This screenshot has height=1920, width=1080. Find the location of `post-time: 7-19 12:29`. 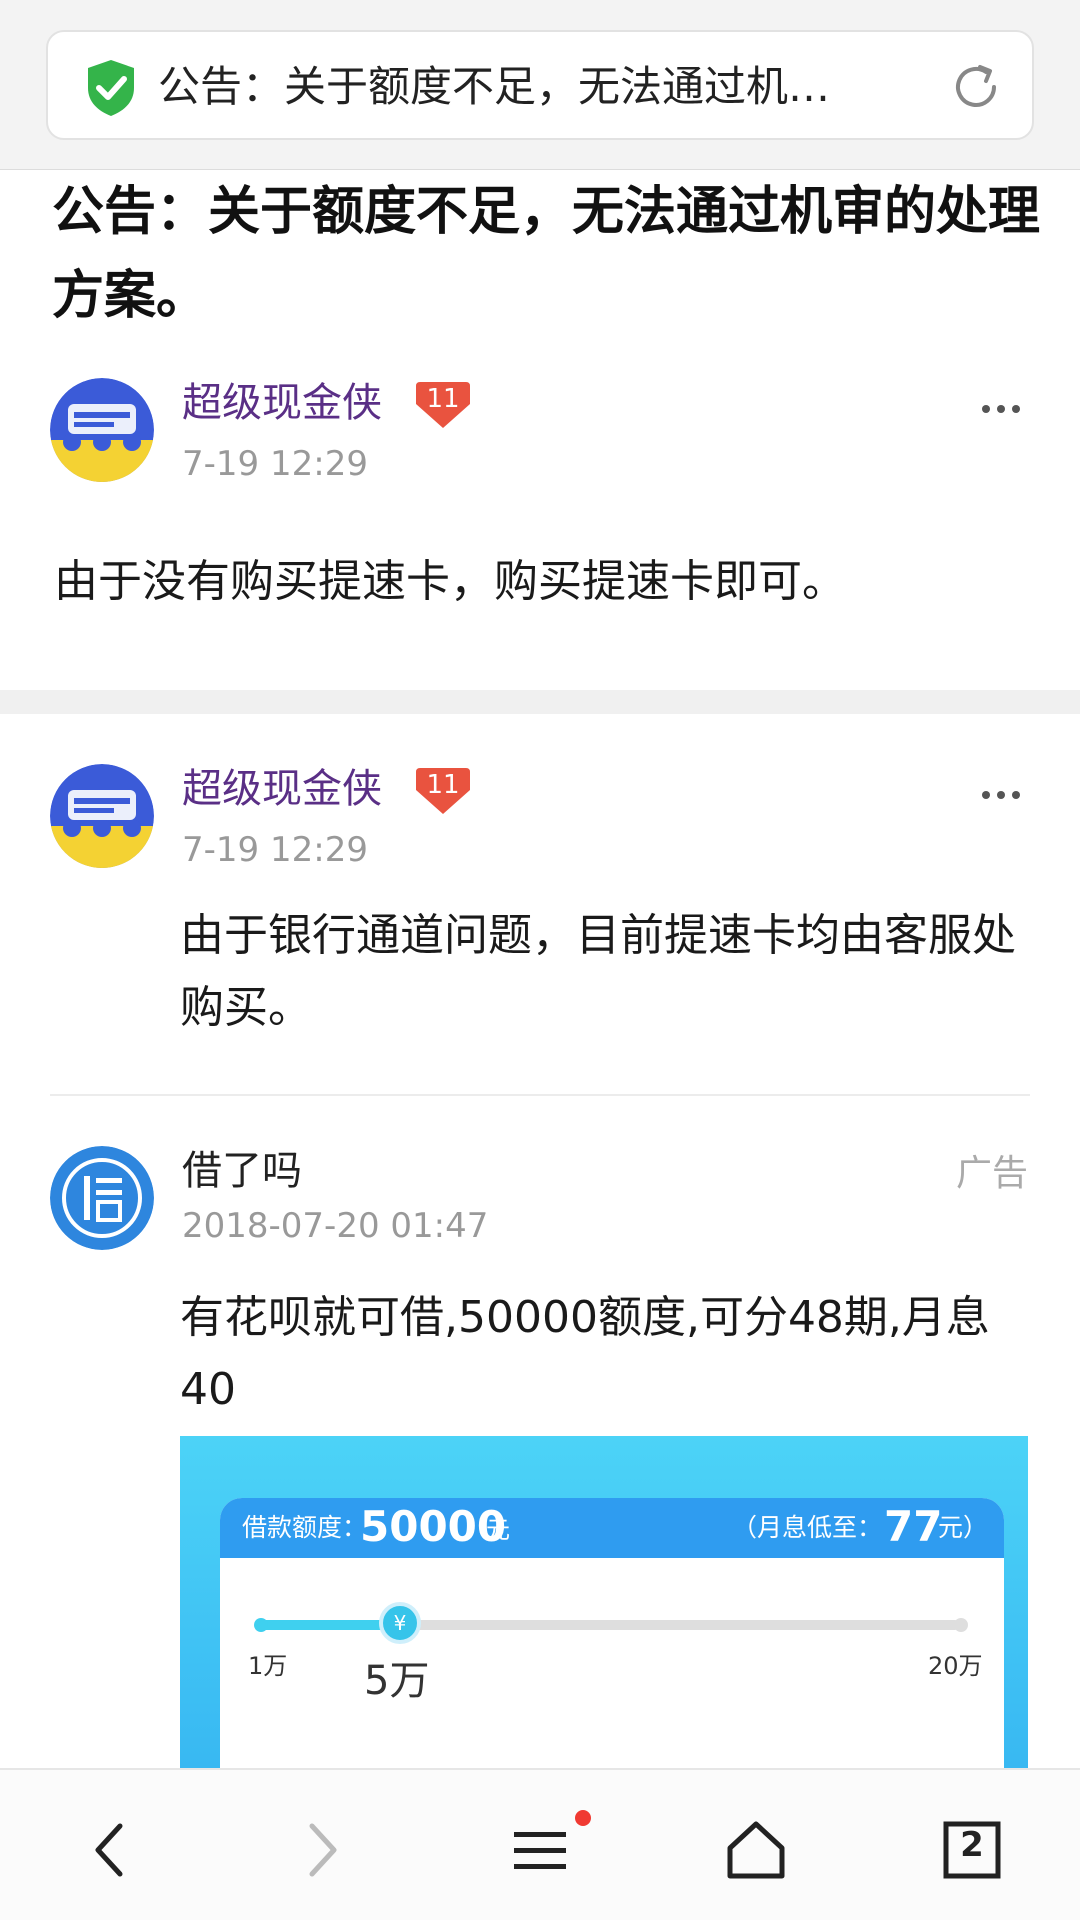

post-time: 7-19 12:29 is located at coordinates (275, 464).